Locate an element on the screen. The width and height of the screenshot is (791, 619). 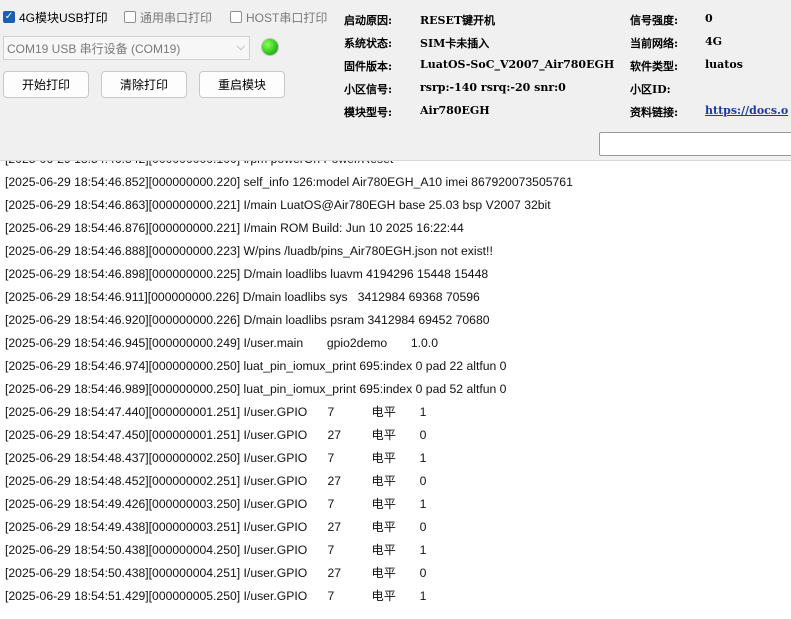
serial-print-label: 通用串口打印 is located at coordinates (176, 17).